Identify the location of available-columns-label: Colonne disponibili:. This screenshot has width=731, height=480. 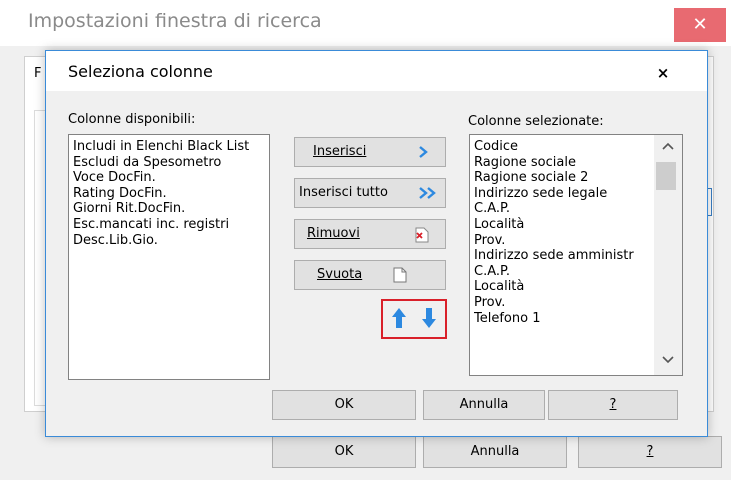
(131, 119).